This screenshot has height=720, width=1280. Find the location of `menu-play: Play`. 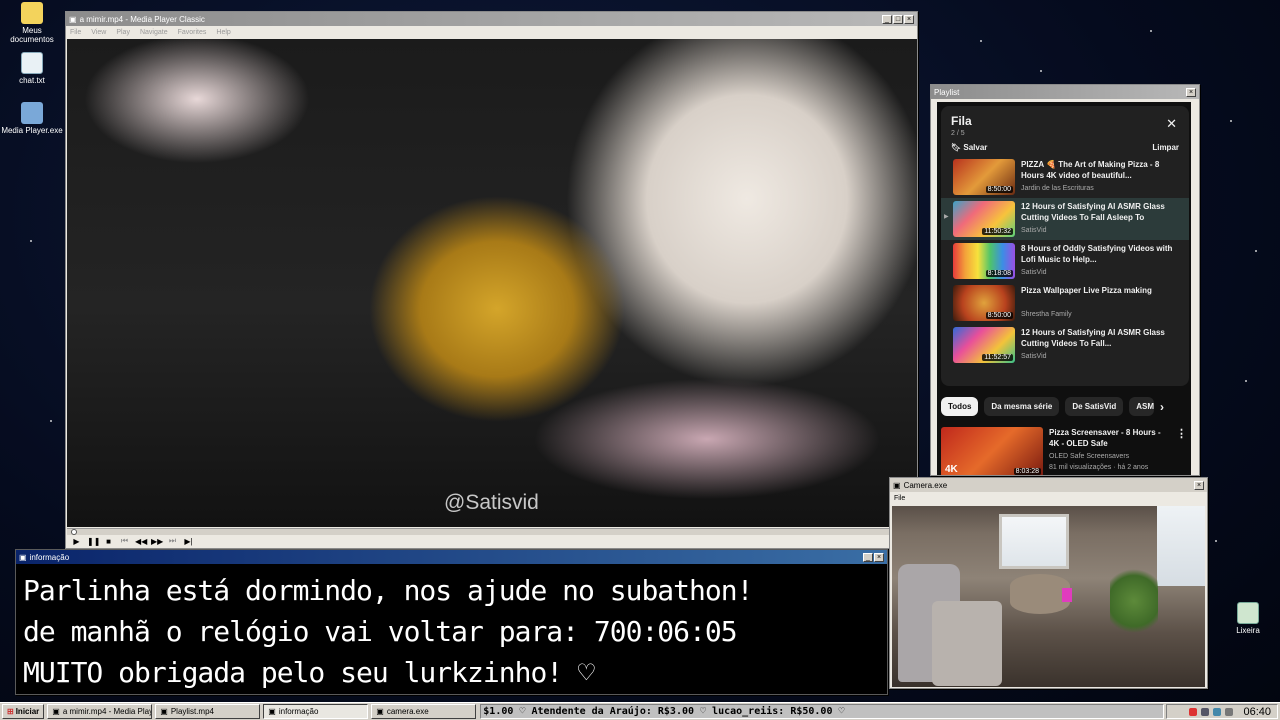

menu-play: Play is located at coordinates (123, 32).